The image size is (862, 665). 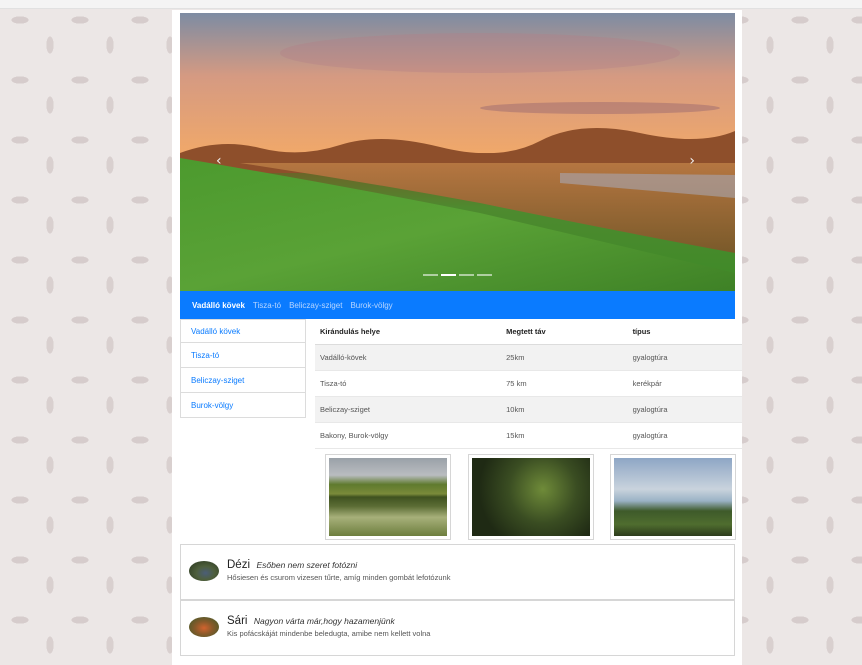 I want to click on carousel-indicators, so click(x=457, y=275).